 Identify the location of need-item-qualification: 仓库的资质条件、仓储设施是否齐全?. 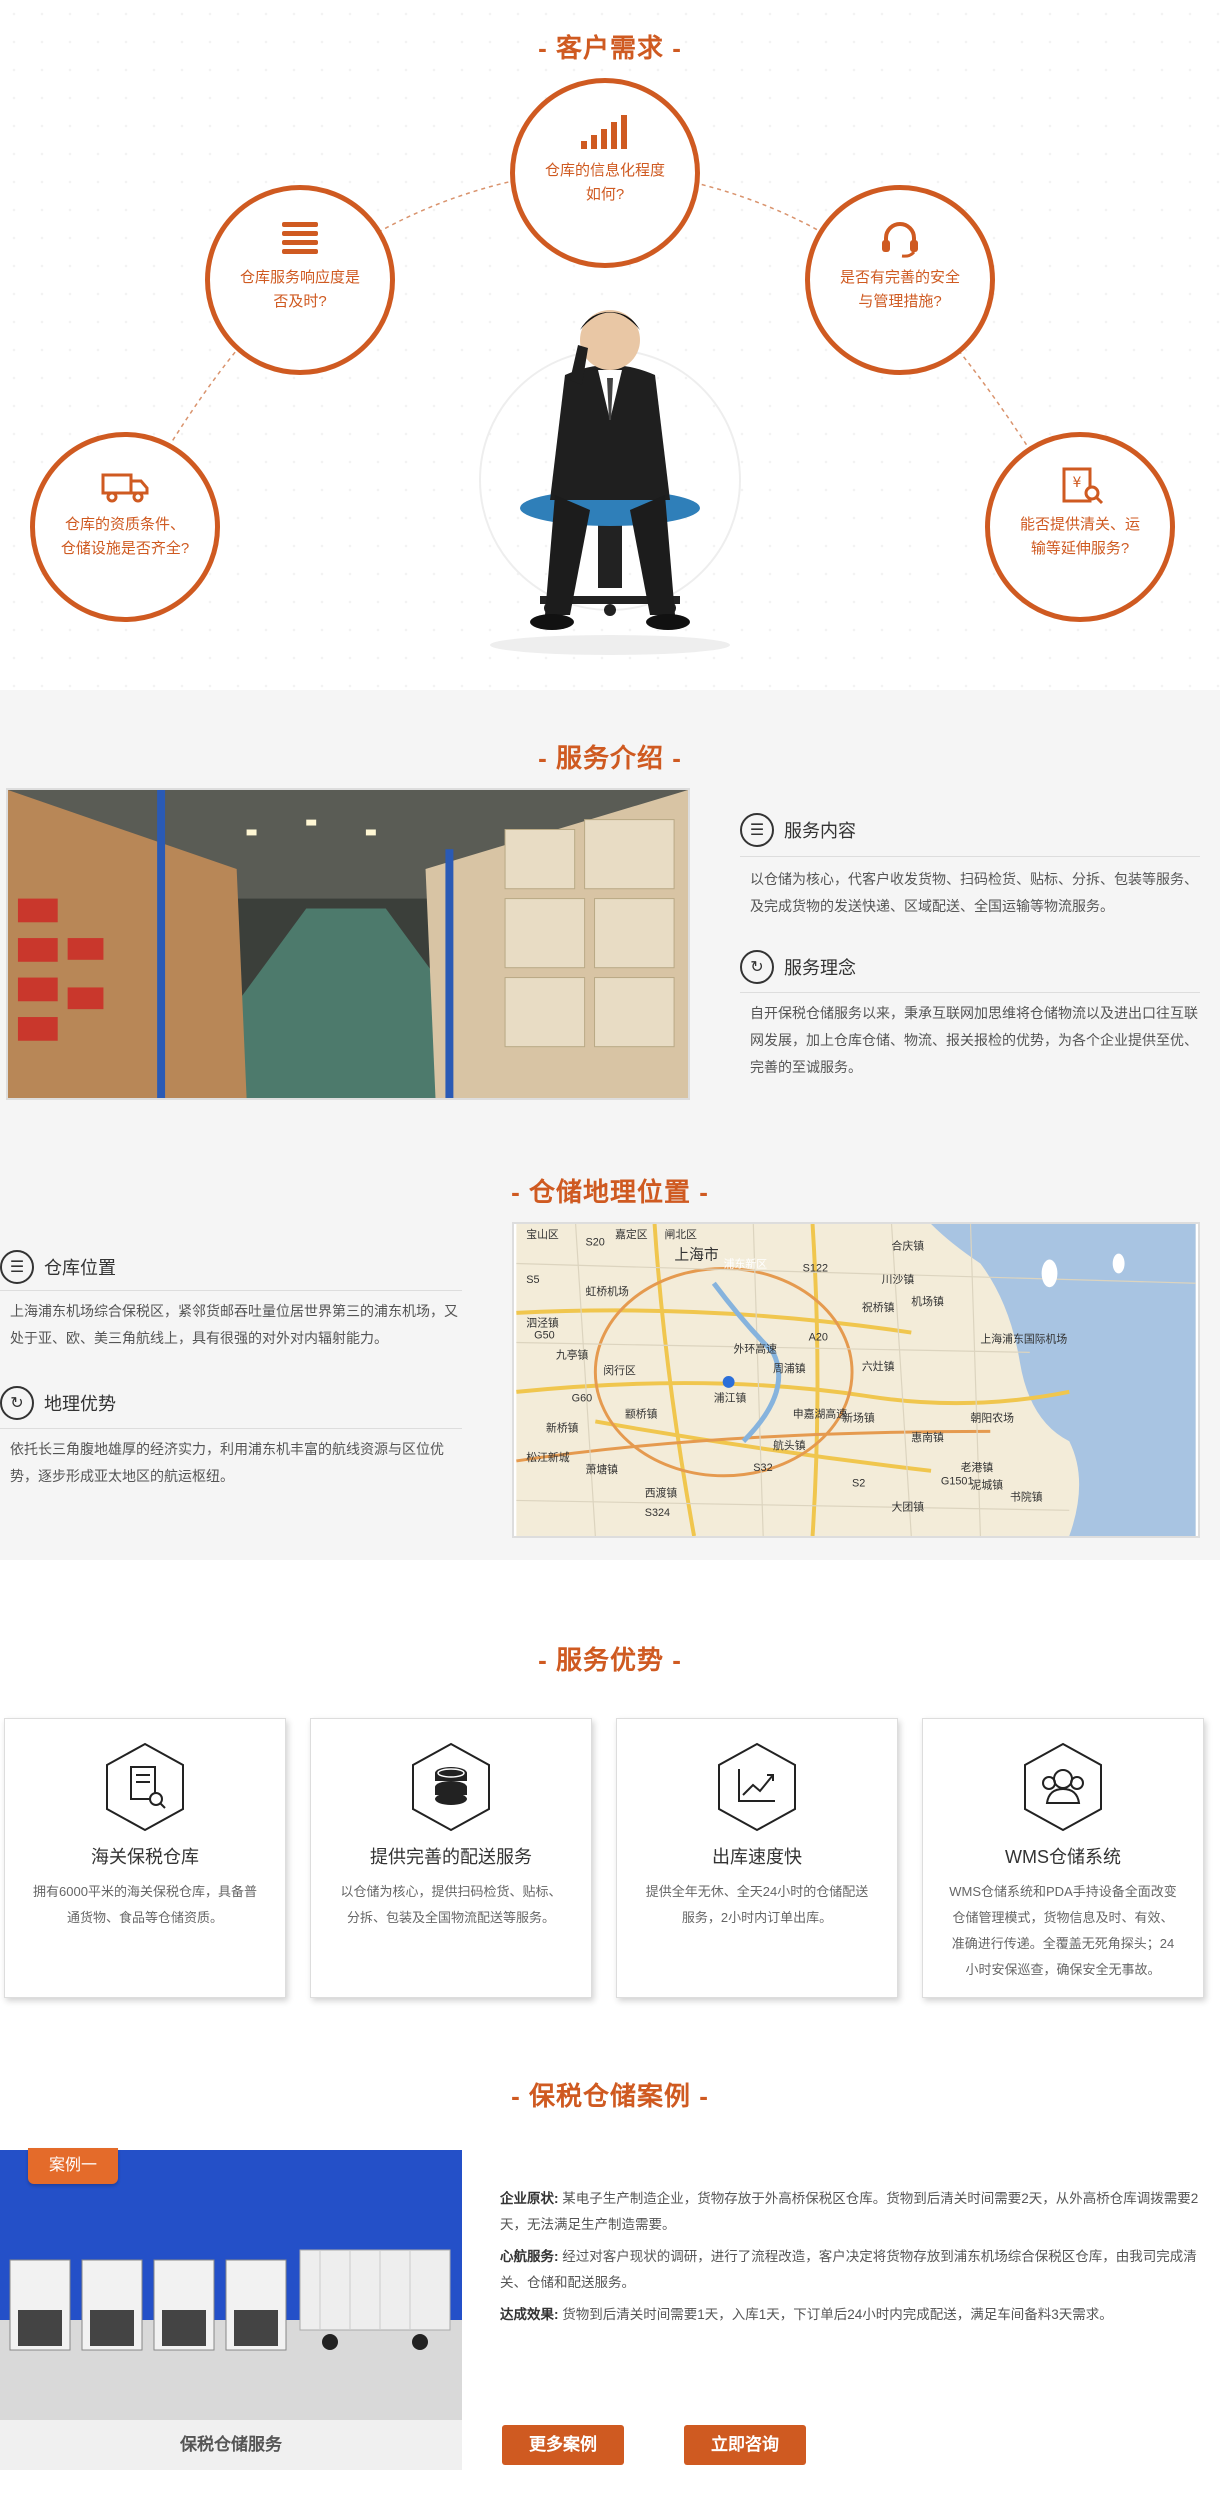
(125, 527).